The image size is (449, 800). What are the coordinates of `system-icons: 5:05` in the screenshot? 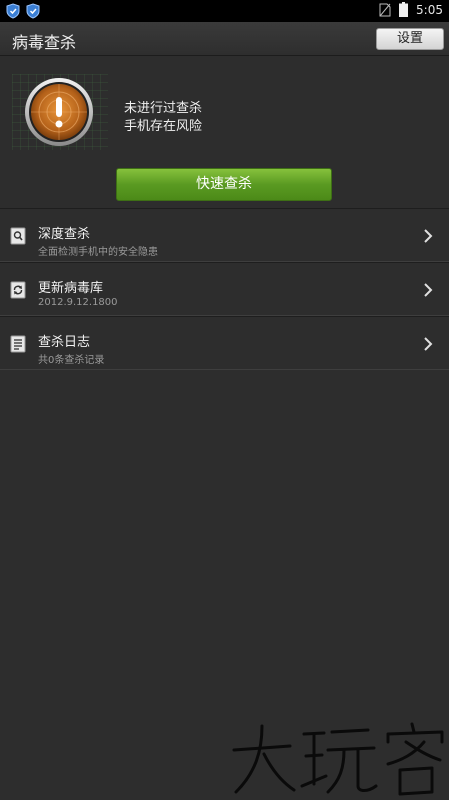 It's located at (411, 9).